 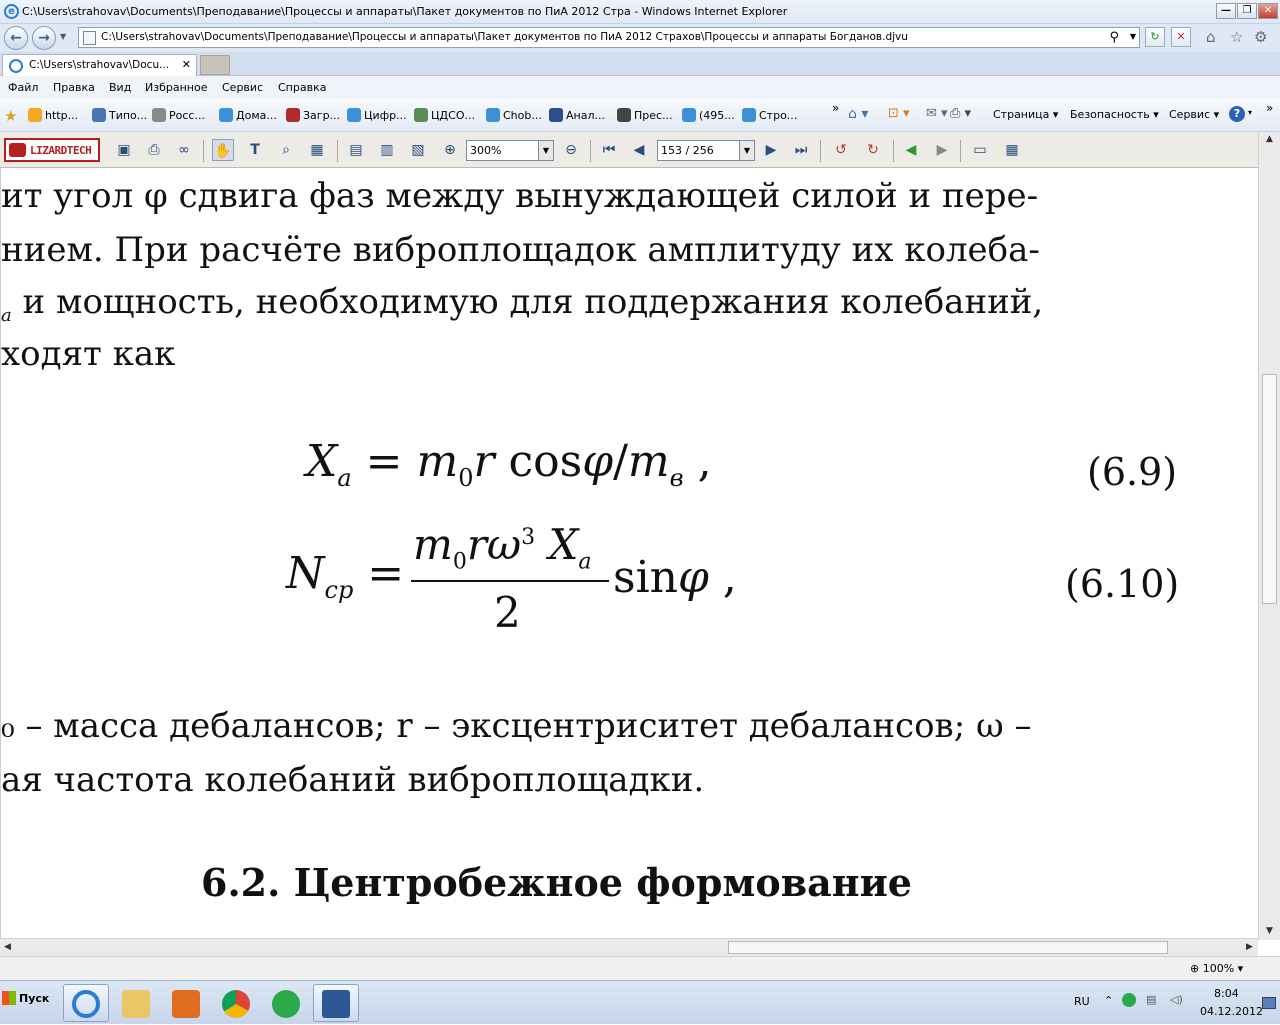 I want to click on command-more-icon: », so click(x=1269, y=108).